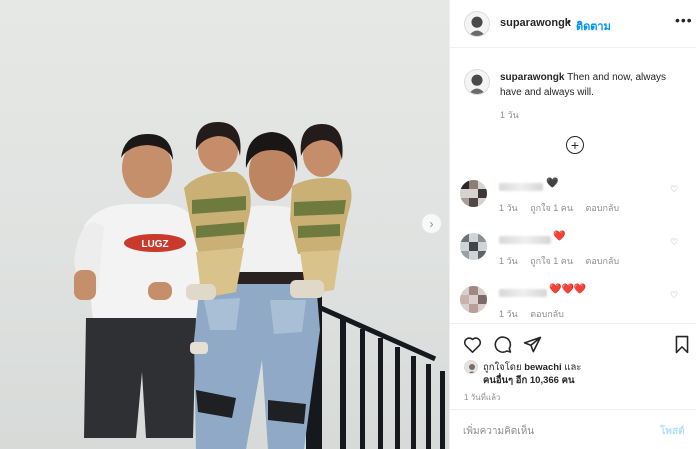  I want to click on author-avatar, so click(477, 24).